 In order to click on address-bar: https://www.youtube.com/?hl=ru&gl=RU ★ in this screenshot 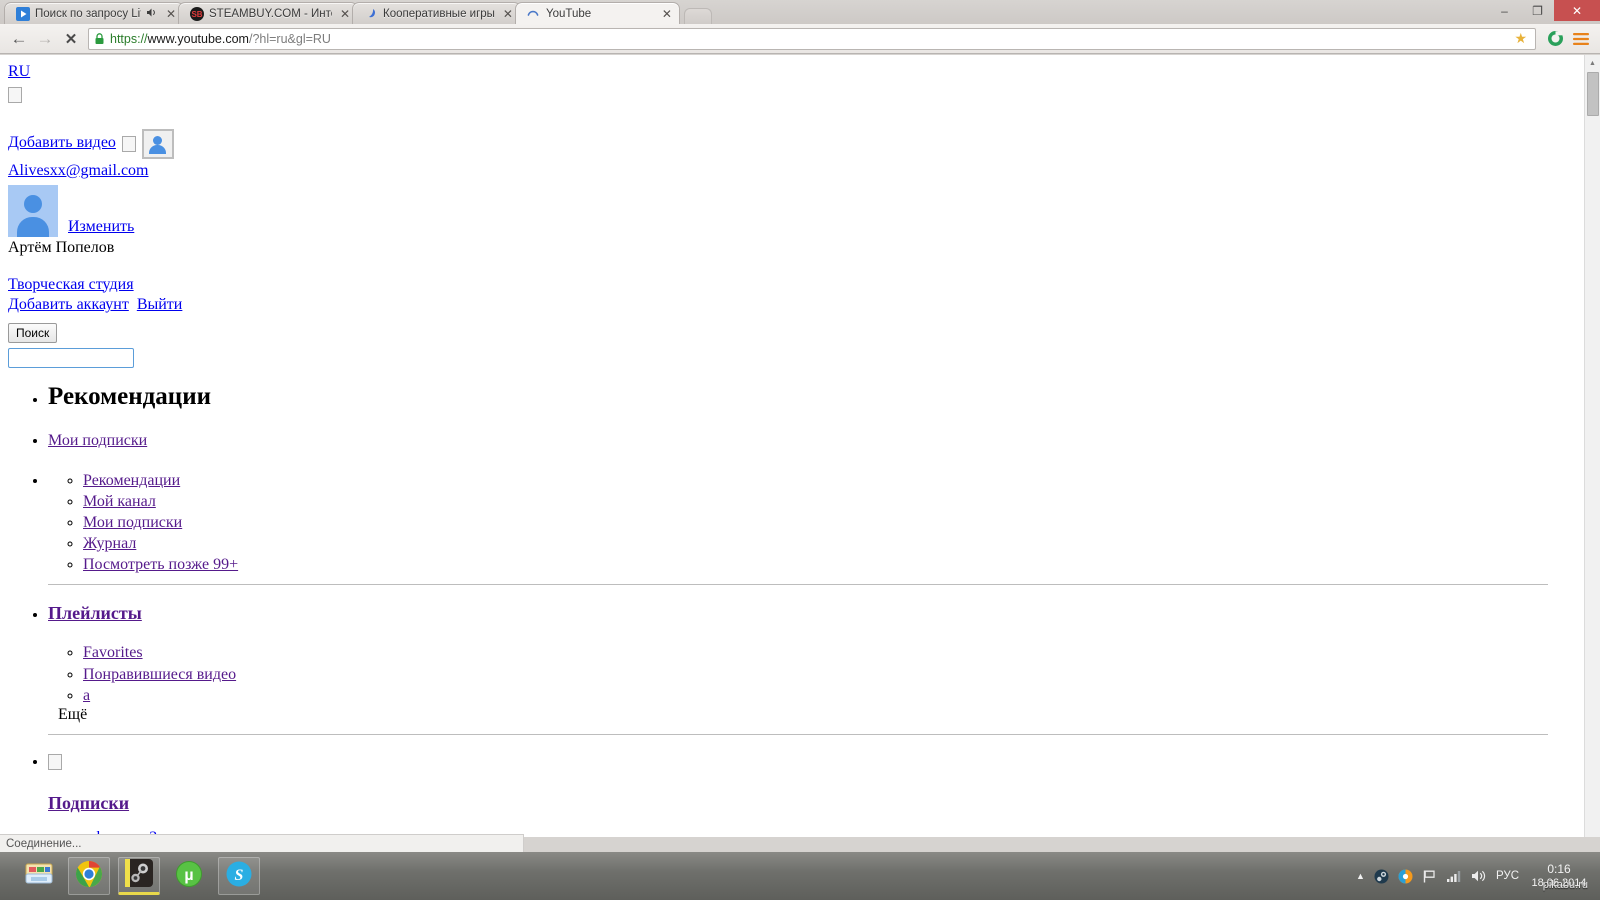, I will do `click(812, 38)`.